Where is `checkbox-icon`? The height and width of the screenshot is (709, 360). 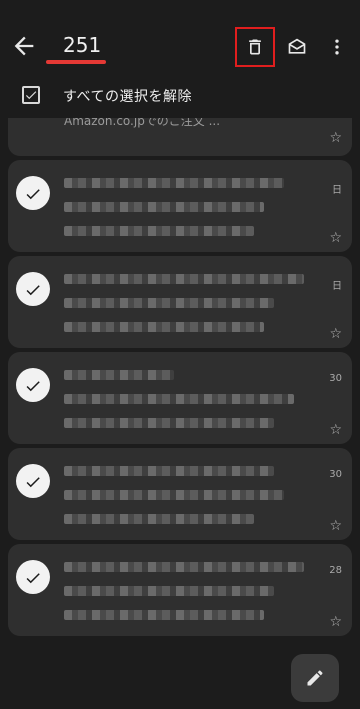
checkbox-icon is located at coordinates (31, 95).